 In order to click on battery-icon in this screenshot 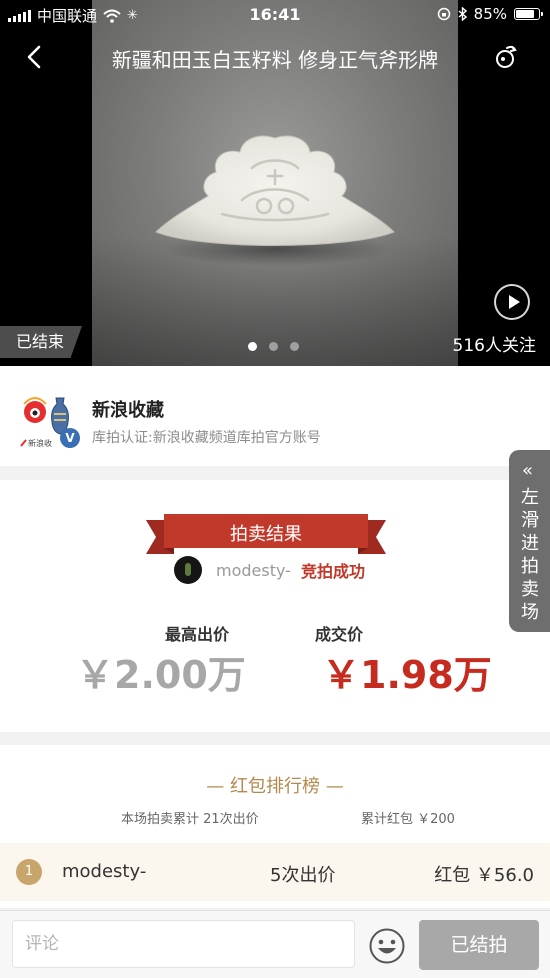, I will do `click(528, 14)`.